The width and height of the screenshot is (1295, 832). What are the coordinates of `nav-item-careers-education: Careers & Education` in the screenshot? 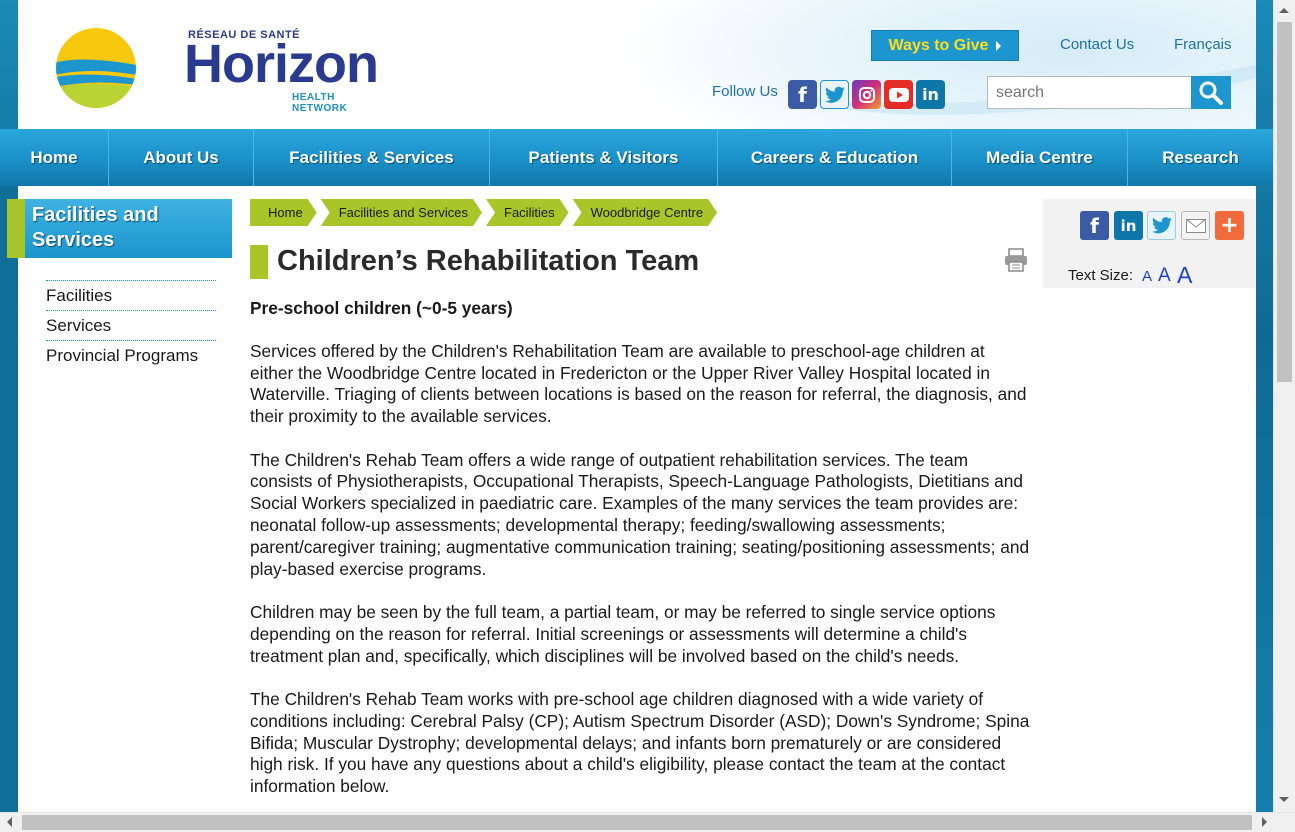 It's located at (835, 157).